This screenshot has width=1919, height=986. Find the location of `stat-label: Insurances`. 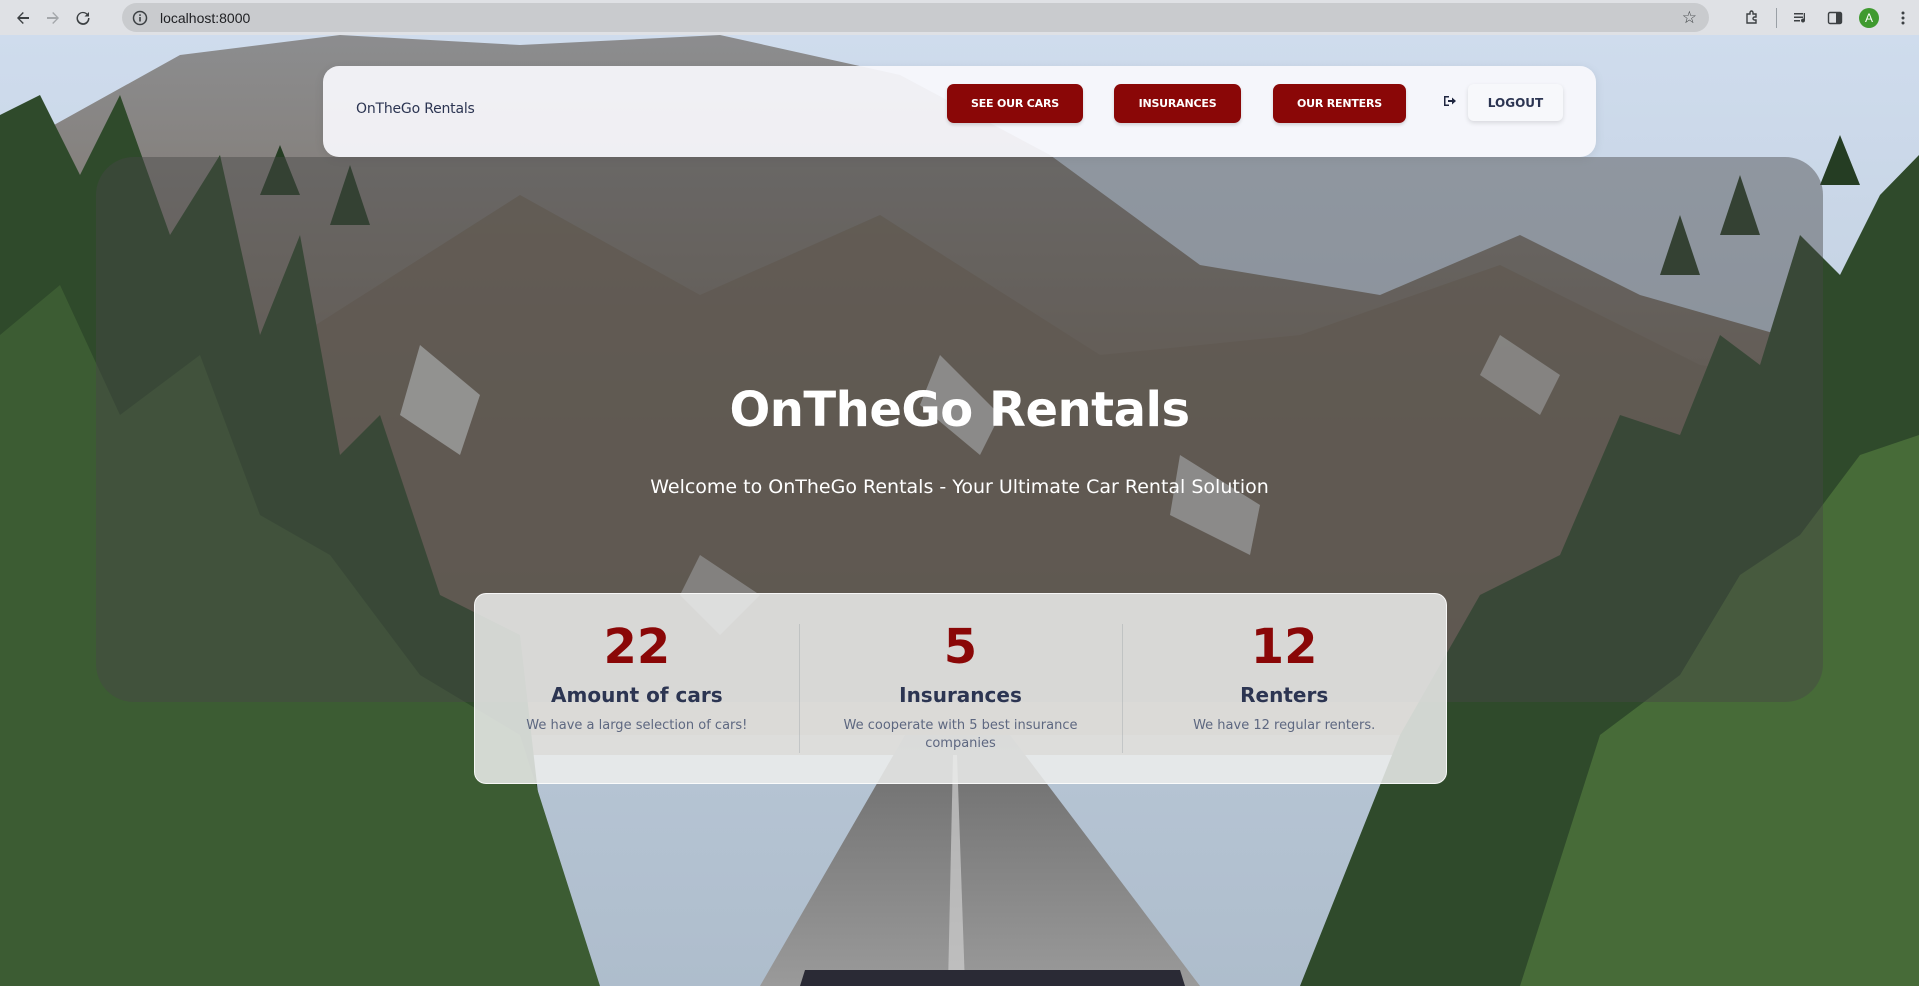

stat-label: Insurances is located at coordinates (960, 695).